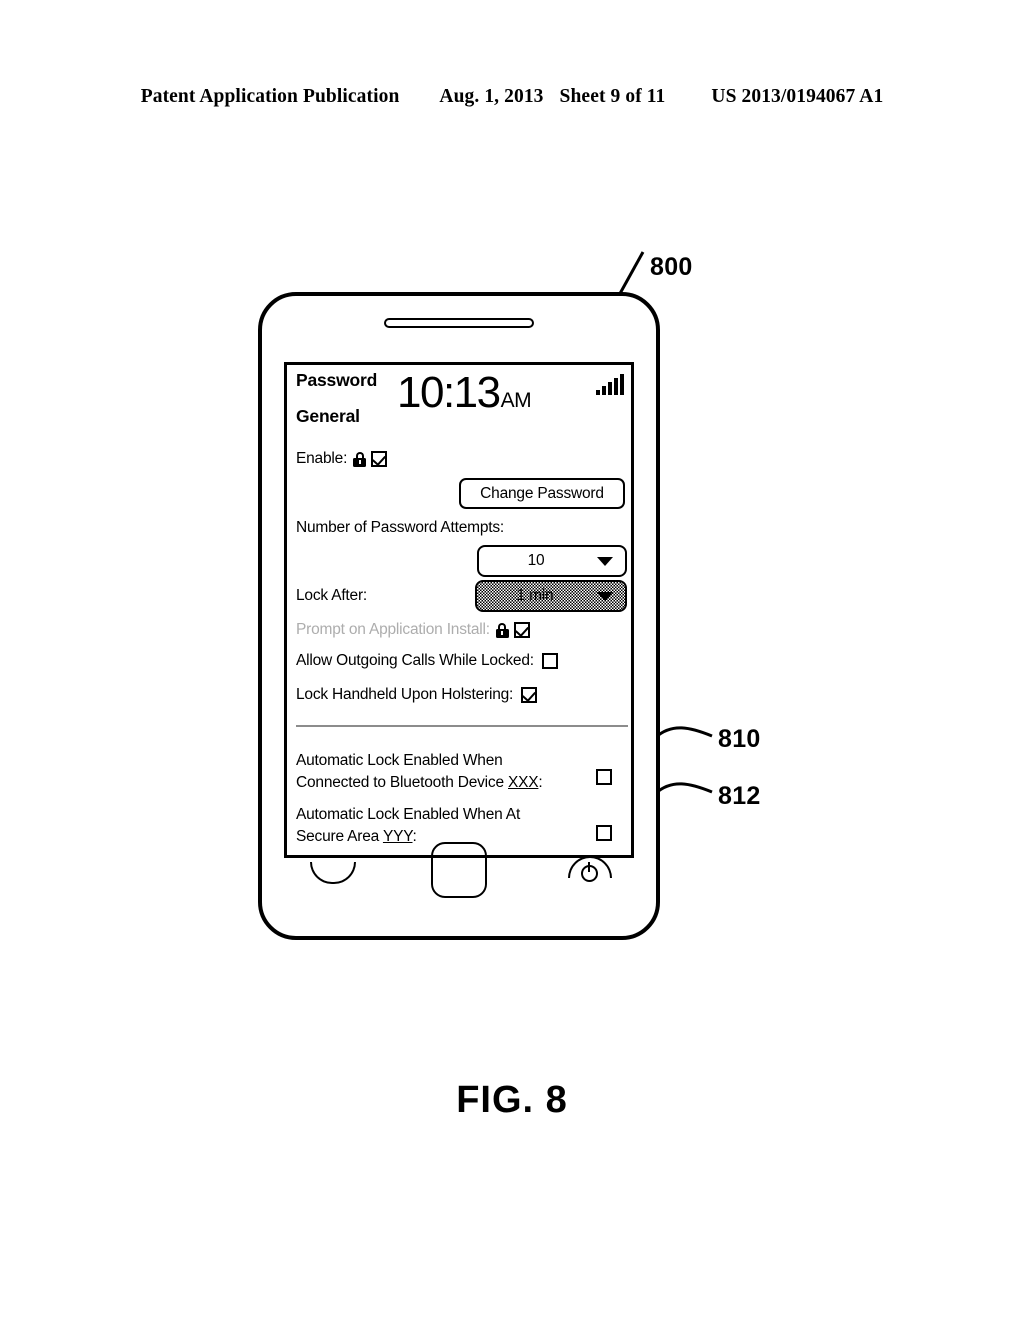  What do you see at coordinates (379, 459) in the screenshot?
I see `enable-checkbox` at bounding box center [379, 459].